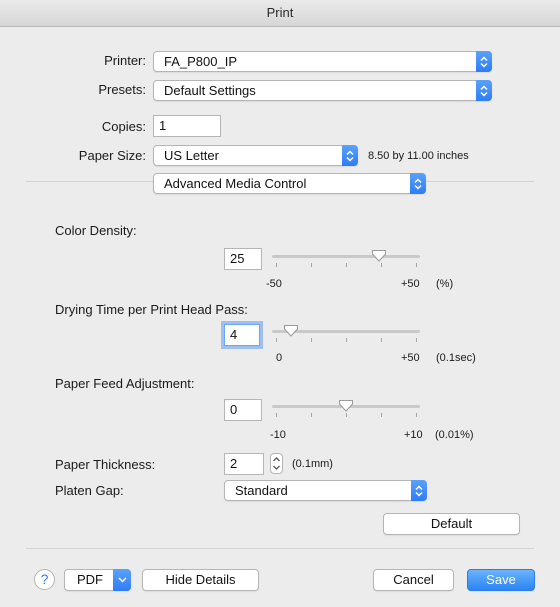  I want to click on paper-thickness-field: 2, so click(244, 464).